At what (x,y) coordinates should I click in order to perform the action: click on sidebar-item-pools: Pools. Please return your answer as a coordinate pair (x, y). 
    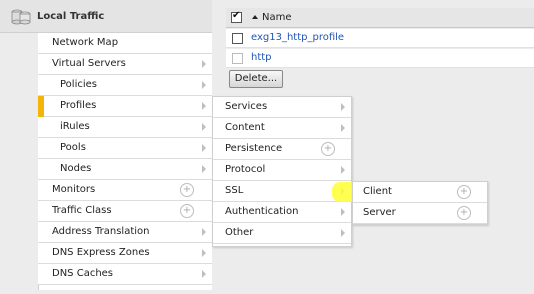
    Looking at the image, I should click on (125, 148).